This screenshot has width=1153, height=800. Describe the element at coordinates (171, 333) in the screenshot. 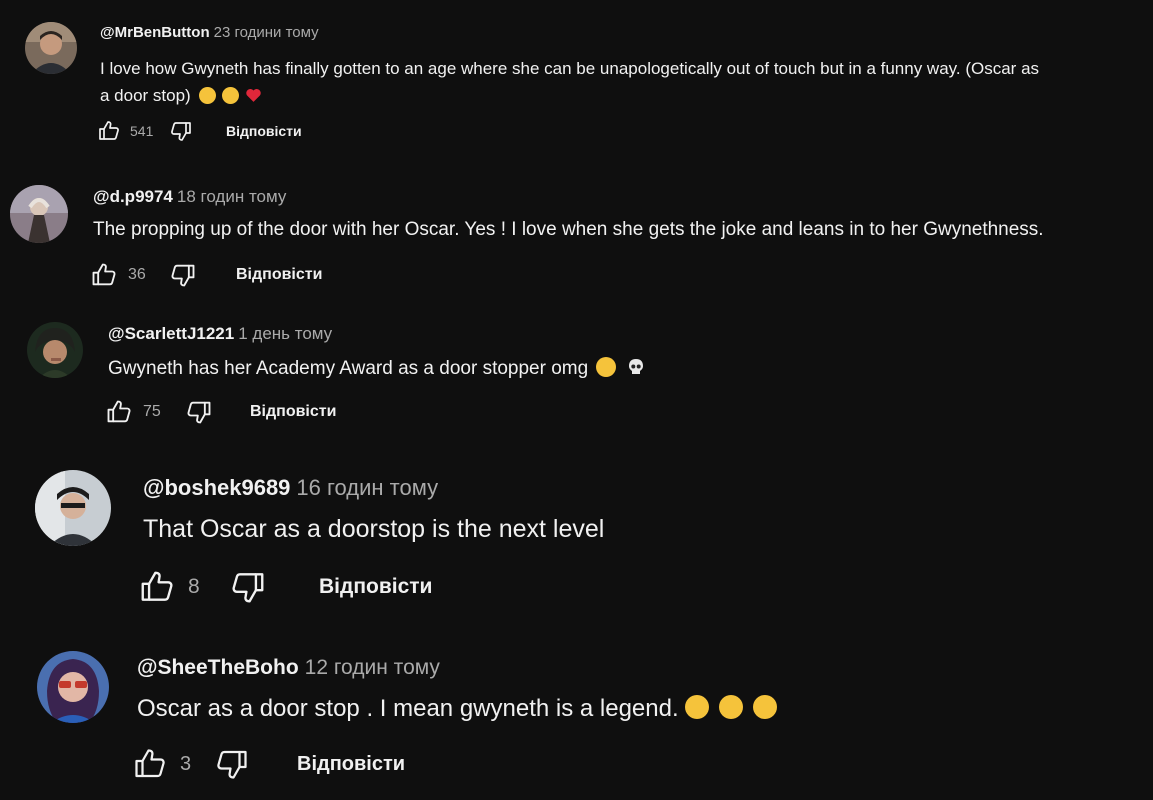

I see `comment-author: @ScarlettJ1221` at that location.